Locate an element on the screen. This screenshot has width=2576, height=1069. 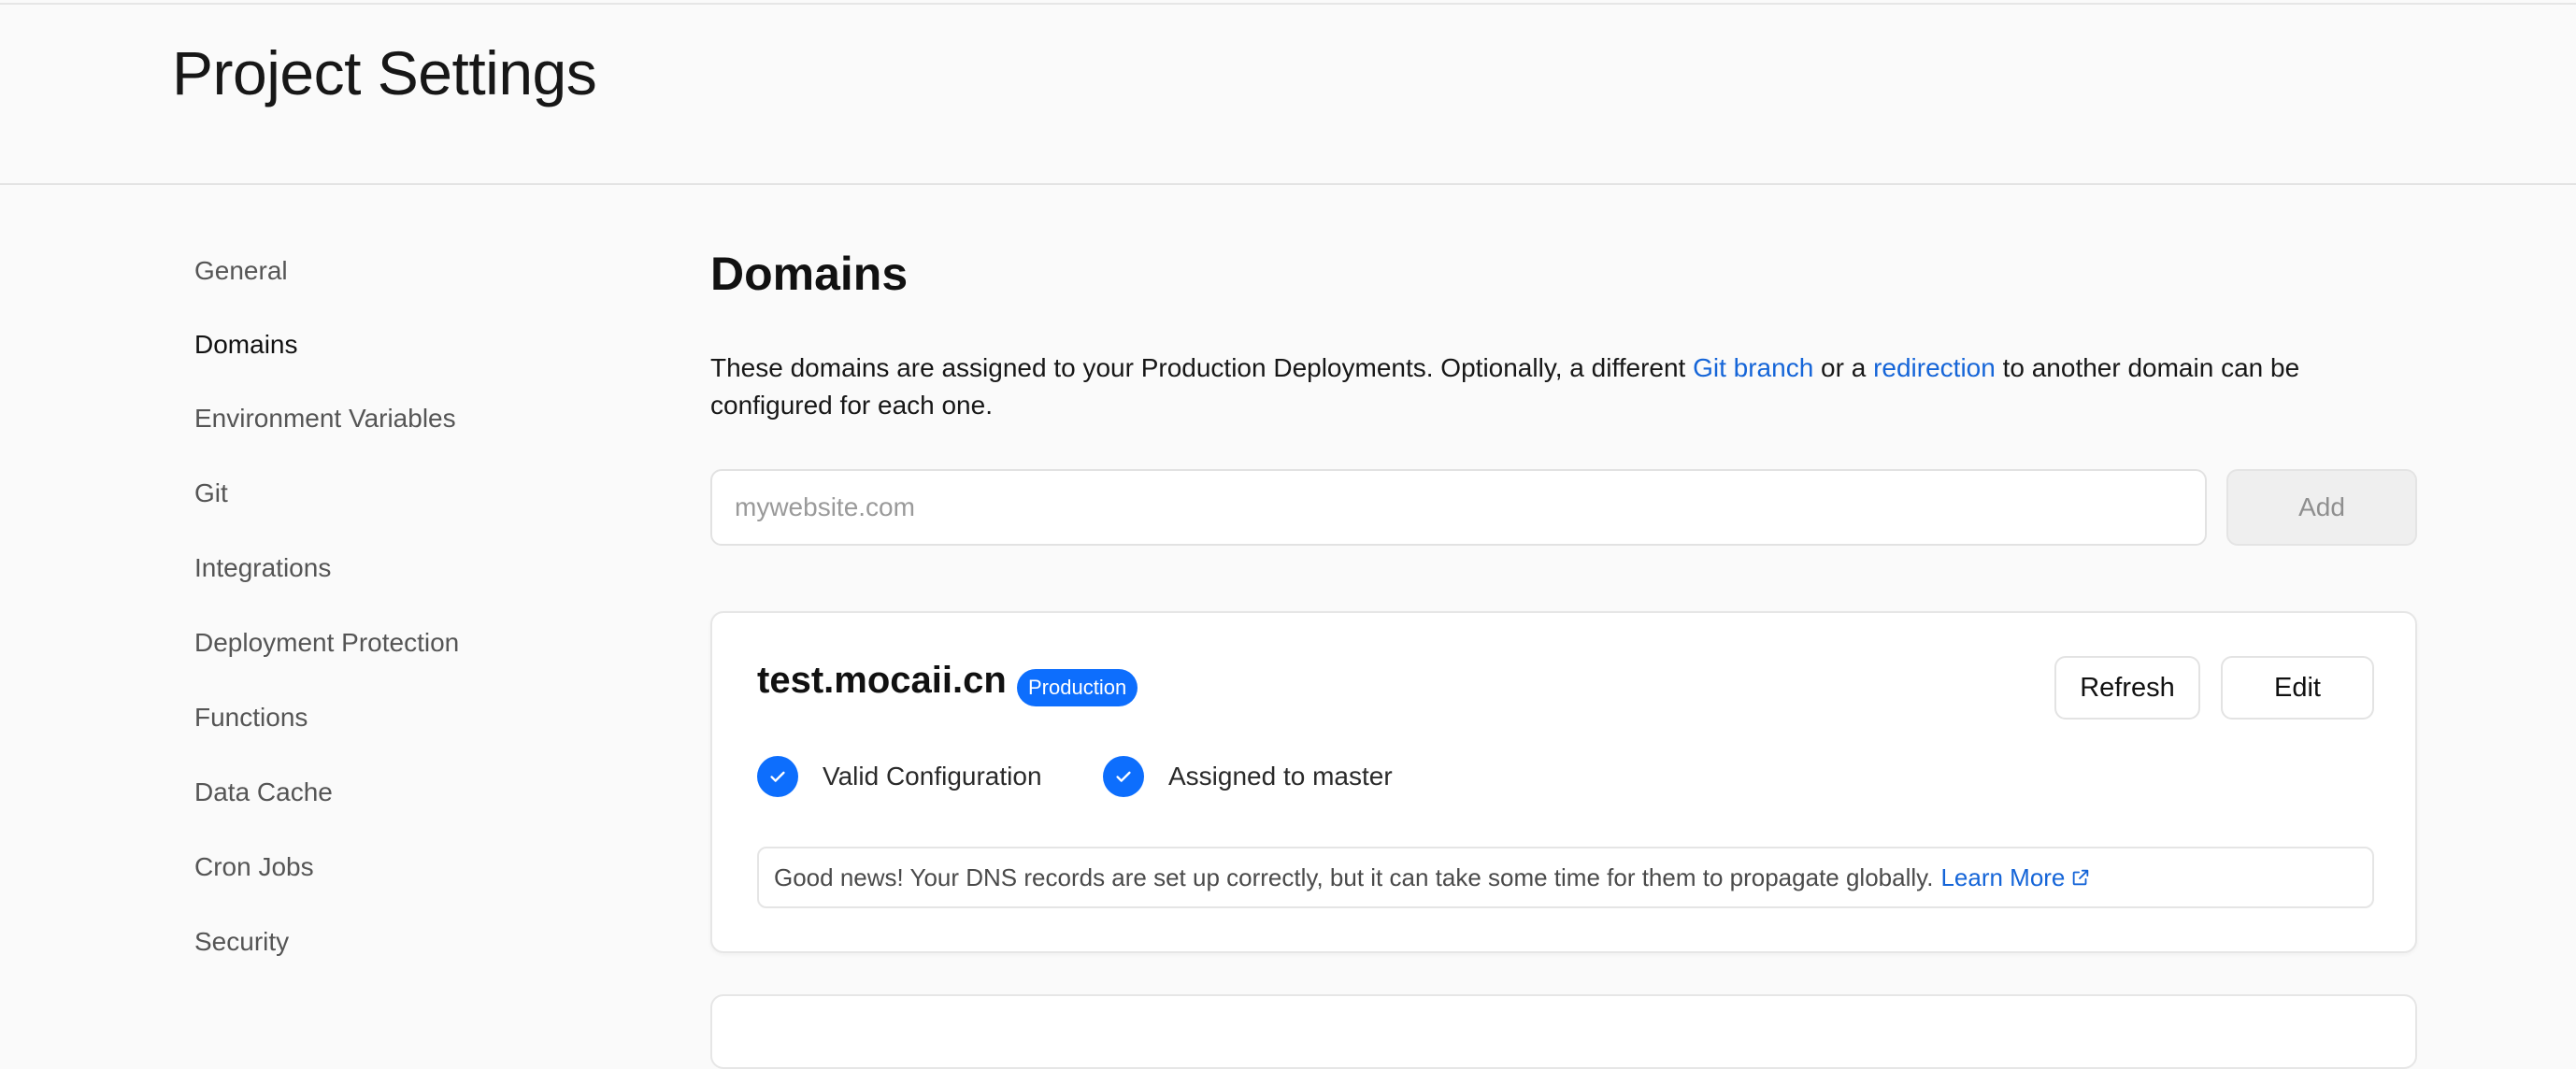
sidebar-item-domains: Domains is located at coordinates (245, 345).